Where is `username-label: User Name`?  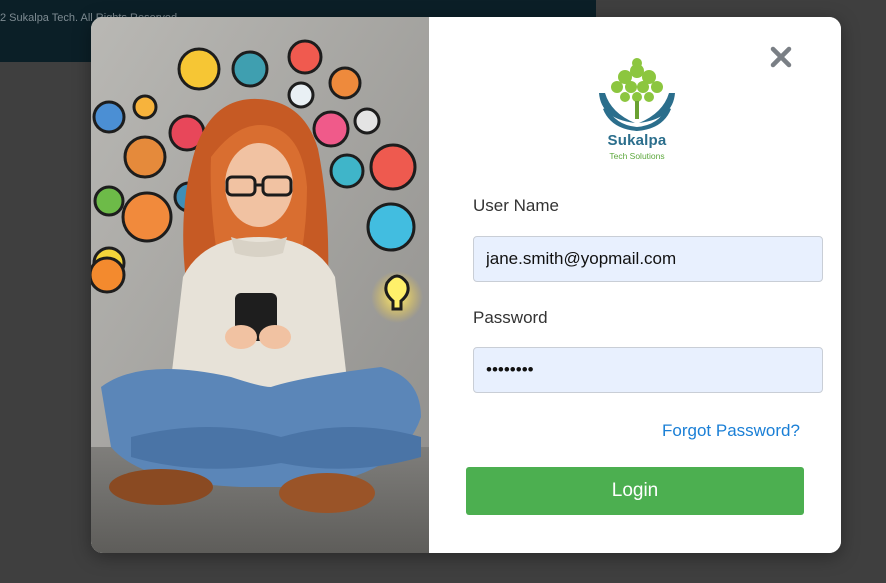 username-label: User Name is located at coordinates (516, 205).